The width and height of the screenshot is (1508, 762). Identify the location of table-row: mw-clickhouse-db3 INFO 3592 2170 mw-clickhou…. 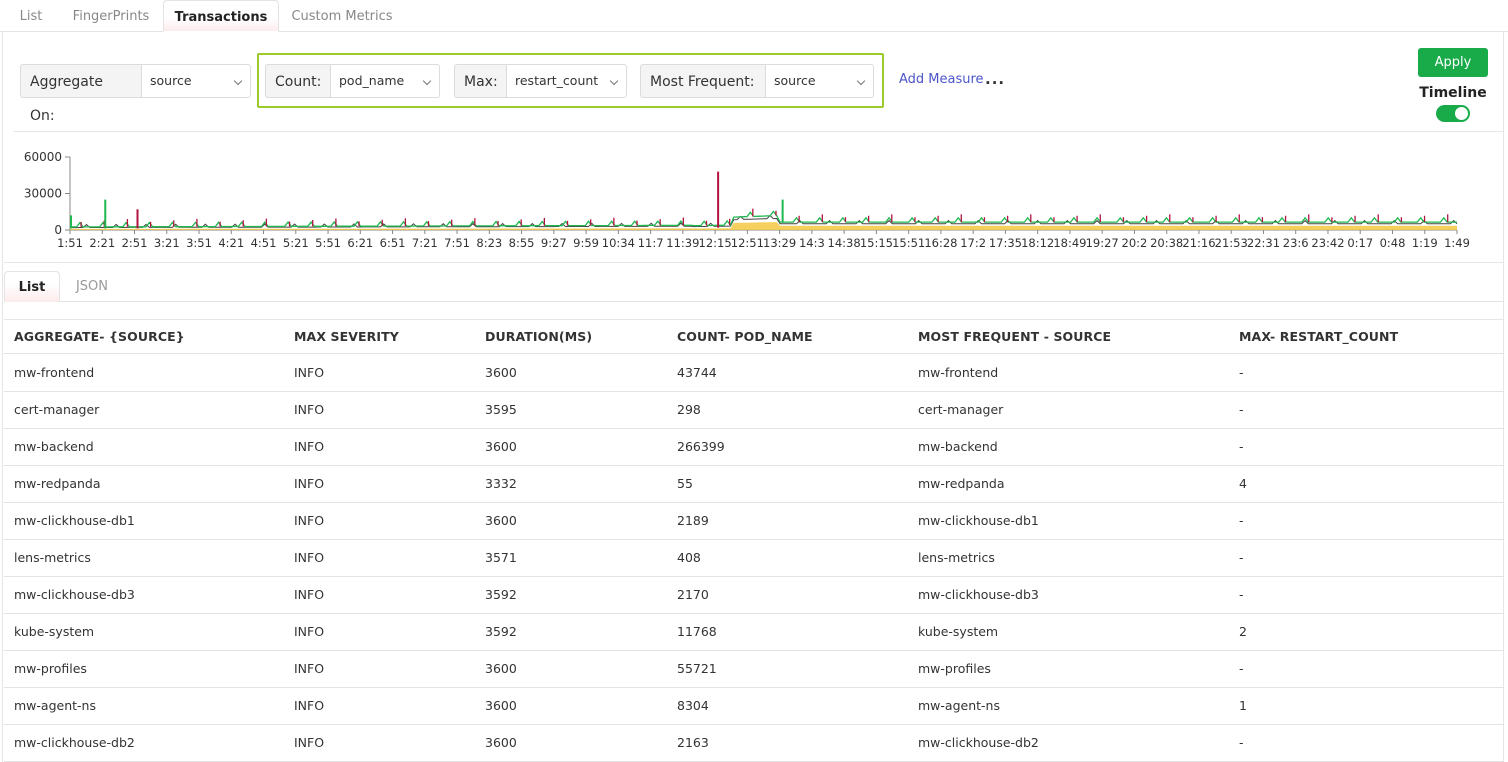
(754, 595).